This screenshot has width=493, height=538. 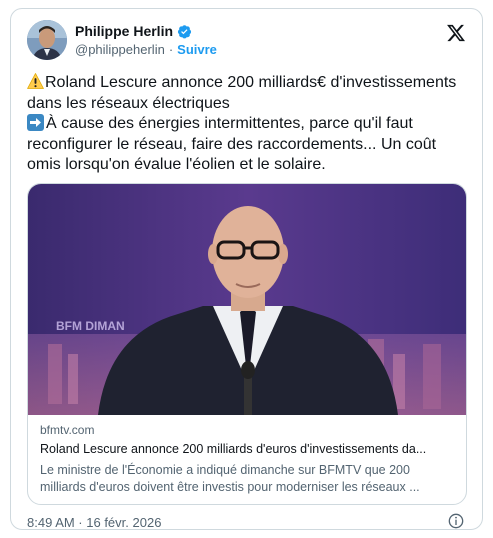 What do you see at coordinates (197, 49) in the screenshot?
I see `follow-button: Suivre` at bounding box center [197, 49].